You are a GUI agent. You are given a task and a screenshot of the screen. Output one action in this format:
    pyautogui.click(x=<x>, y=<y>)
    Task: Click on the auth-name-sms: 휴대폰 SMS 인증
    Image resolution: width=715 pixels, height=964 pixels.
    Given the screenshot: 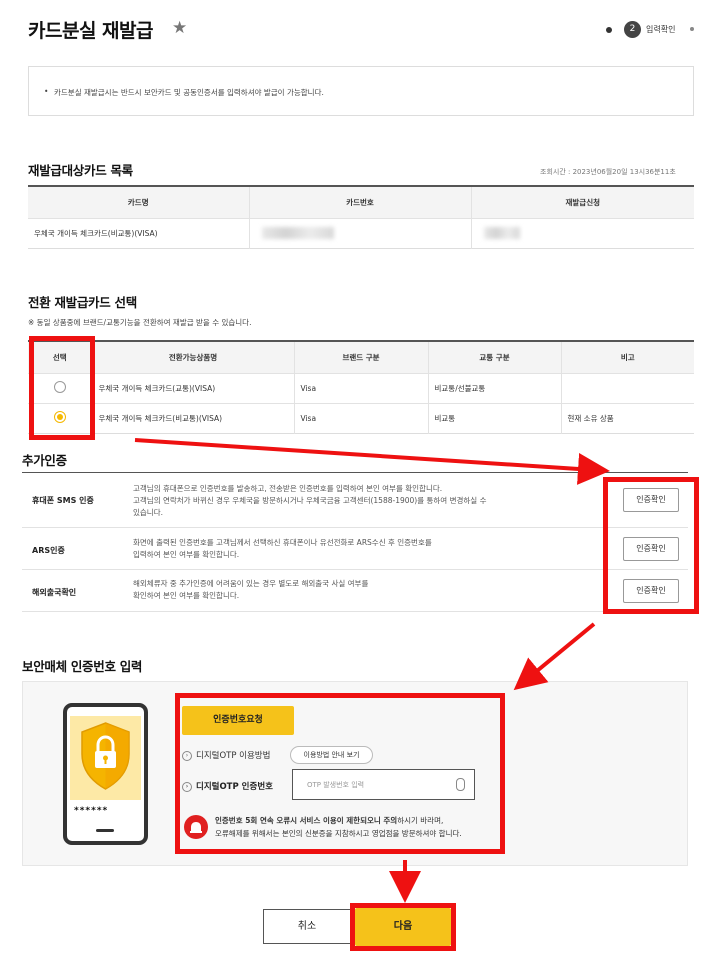 What is the action you would take?
    pyautogui.click(x=63, y=500)
    